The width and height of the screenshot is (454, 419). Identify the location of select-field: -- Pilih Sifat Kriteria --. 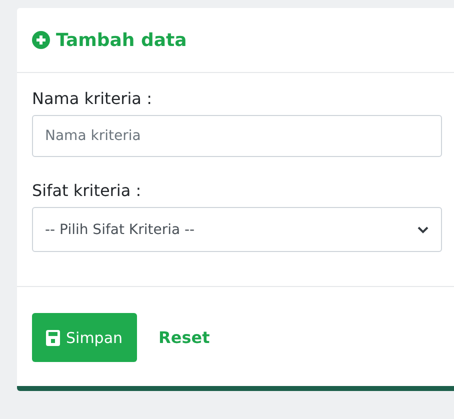
(237, 229).